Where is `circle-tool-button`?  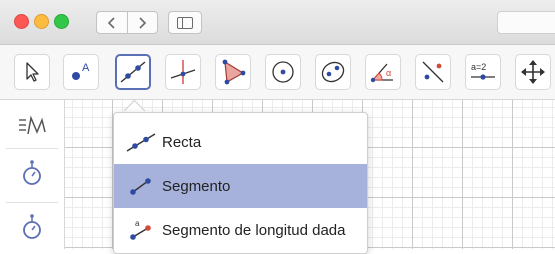 circle-tool-button is located at coordinates (283, 72).